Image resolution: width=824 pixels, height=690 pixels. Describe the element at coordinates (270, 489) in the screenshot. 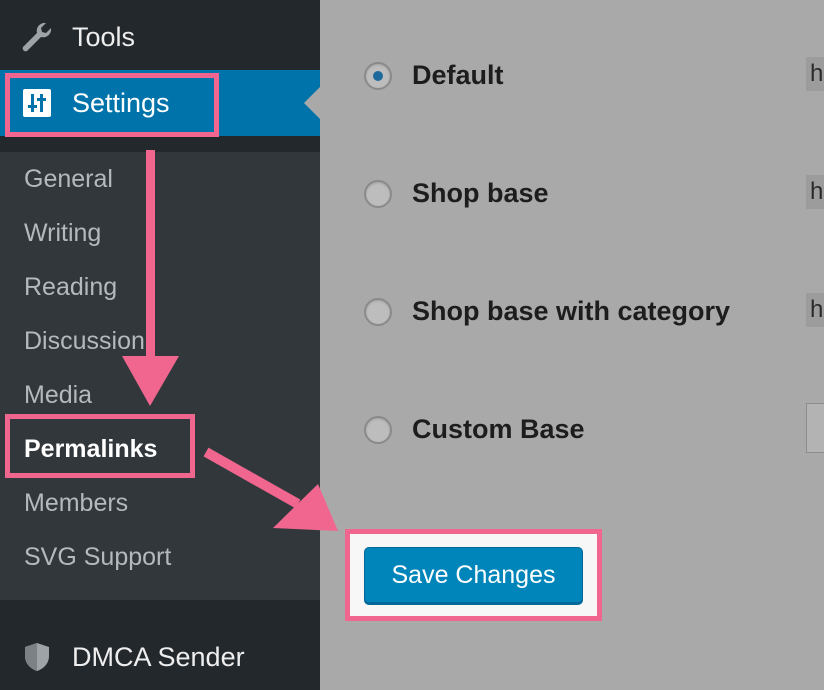

I see `arrow-diagonal` at that location.